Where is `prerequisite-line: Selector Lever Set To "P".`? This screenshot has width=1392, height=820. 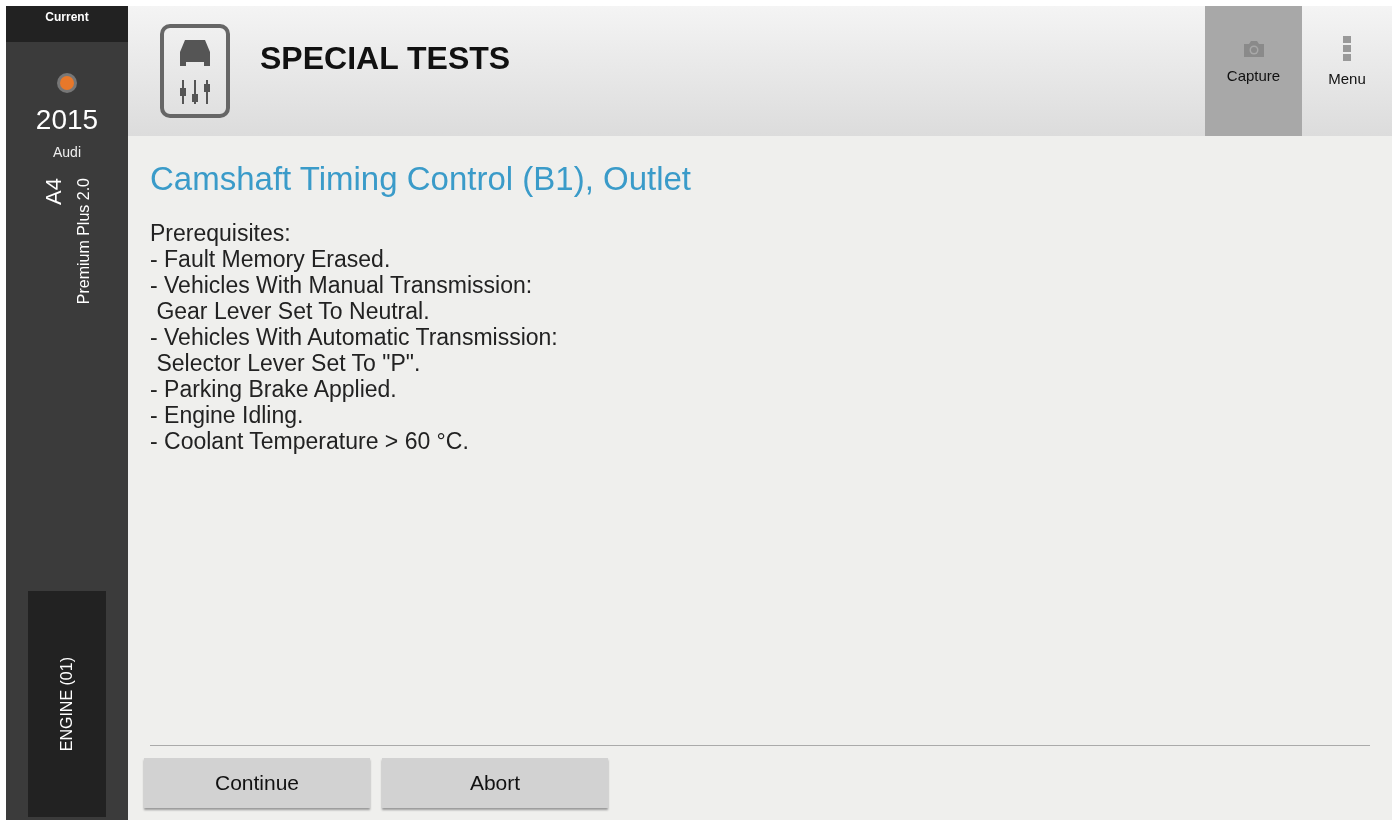
prerequisite-line: Selector Lever Set To "P". is located at coordinates (288, 363).